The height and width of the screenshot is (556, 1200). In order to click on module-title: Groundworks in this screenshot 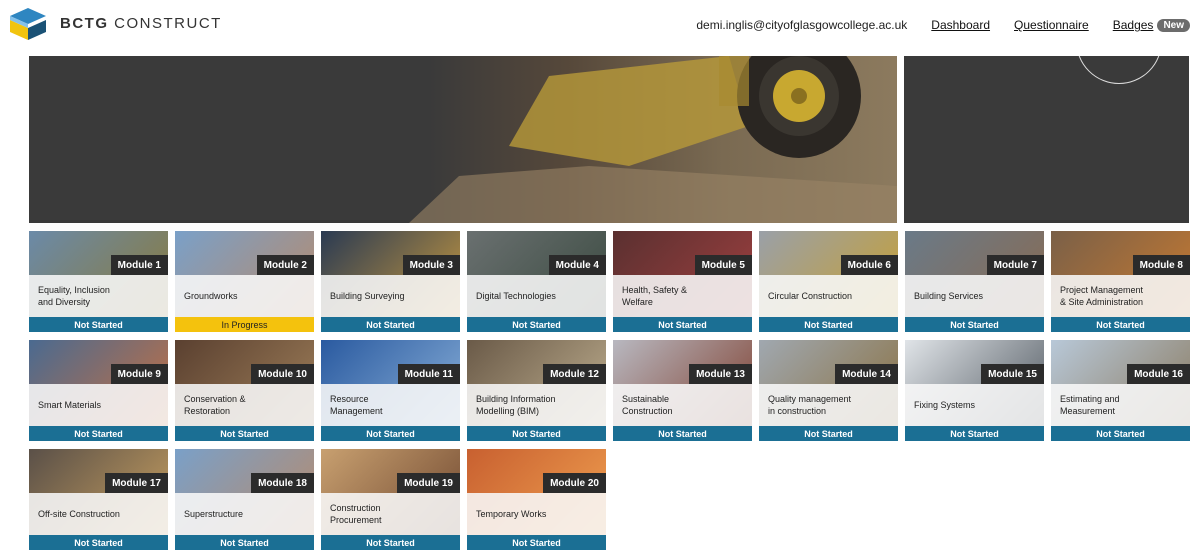, I will do `click(211, 296)`.